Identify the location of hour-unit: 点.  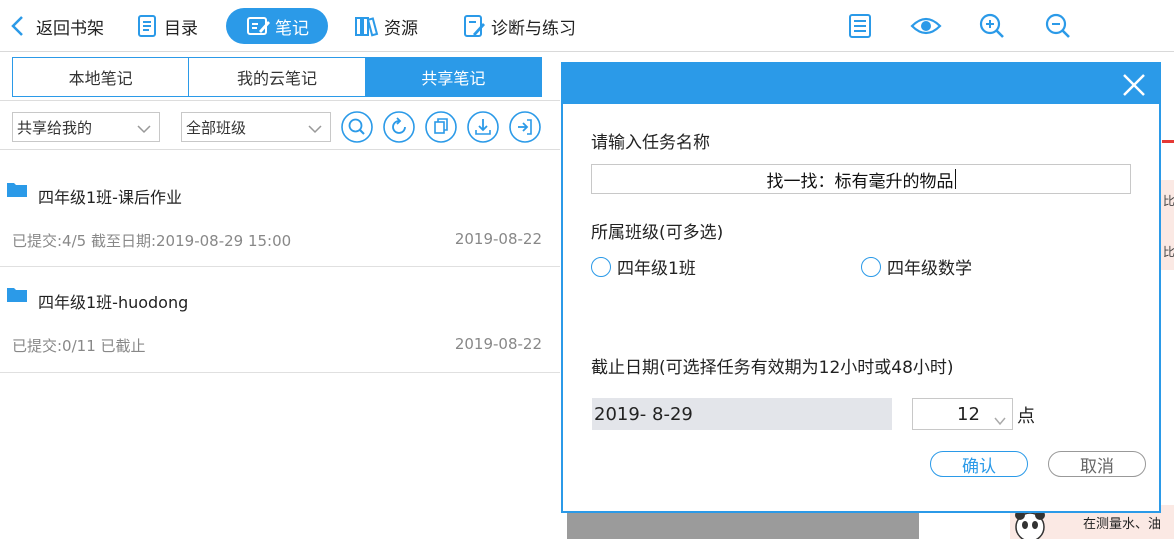
(1026, 416).